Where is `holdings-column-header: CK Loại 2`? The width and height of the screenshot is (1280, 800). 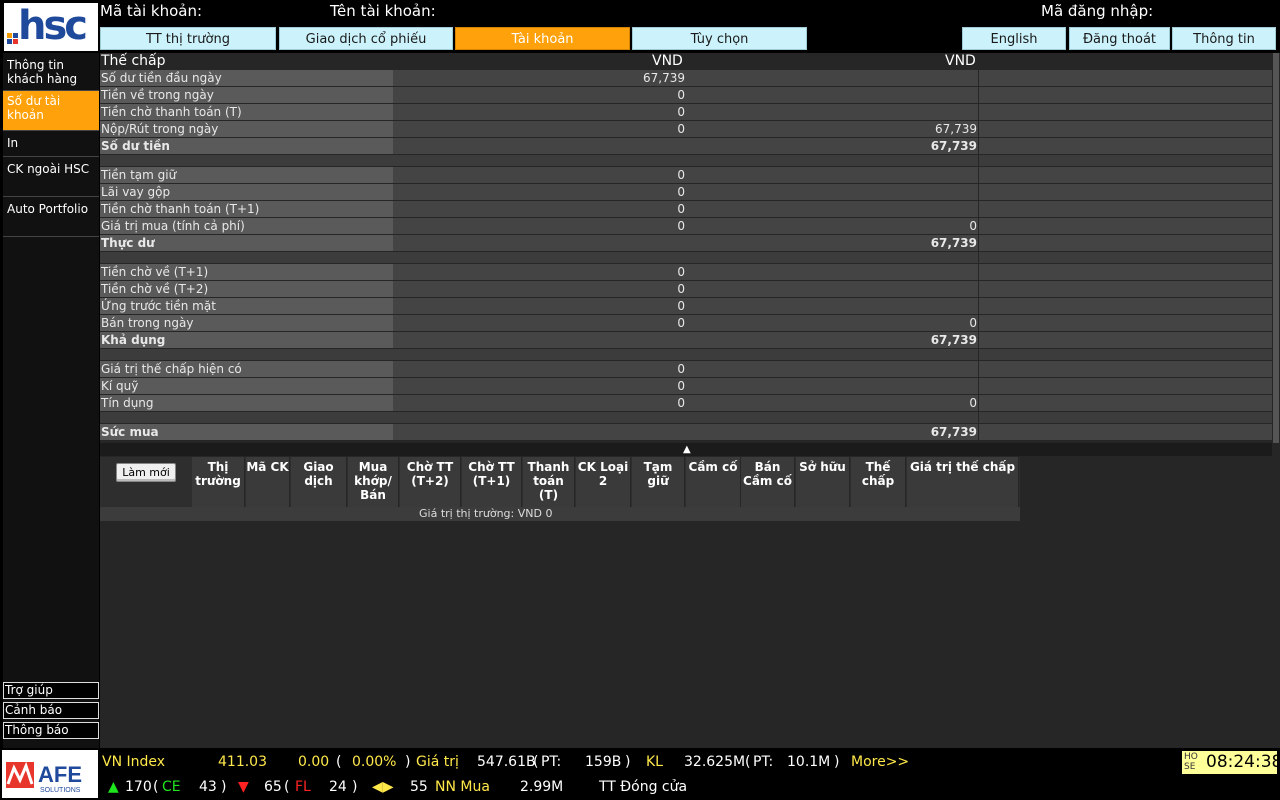 holdings-column-header: CK Loại 2 is located at coordinates (603, 482).